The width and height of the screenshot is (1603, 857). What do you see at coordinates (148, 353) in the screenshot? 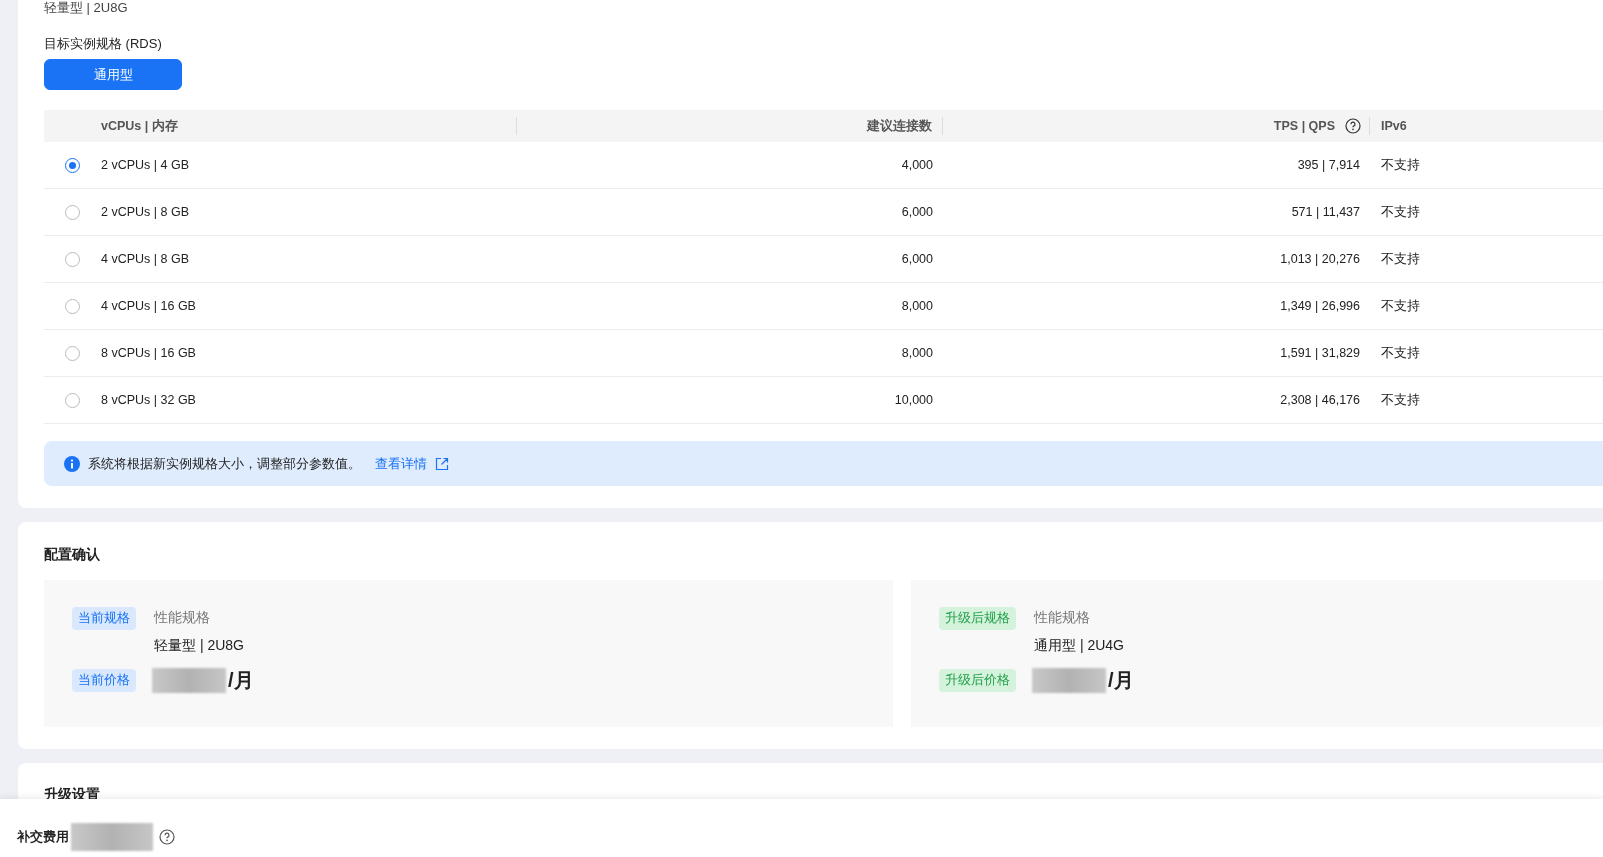
I see `table-cell: 8 vCPUs | 16 GB` at bounding box center [148, 353].